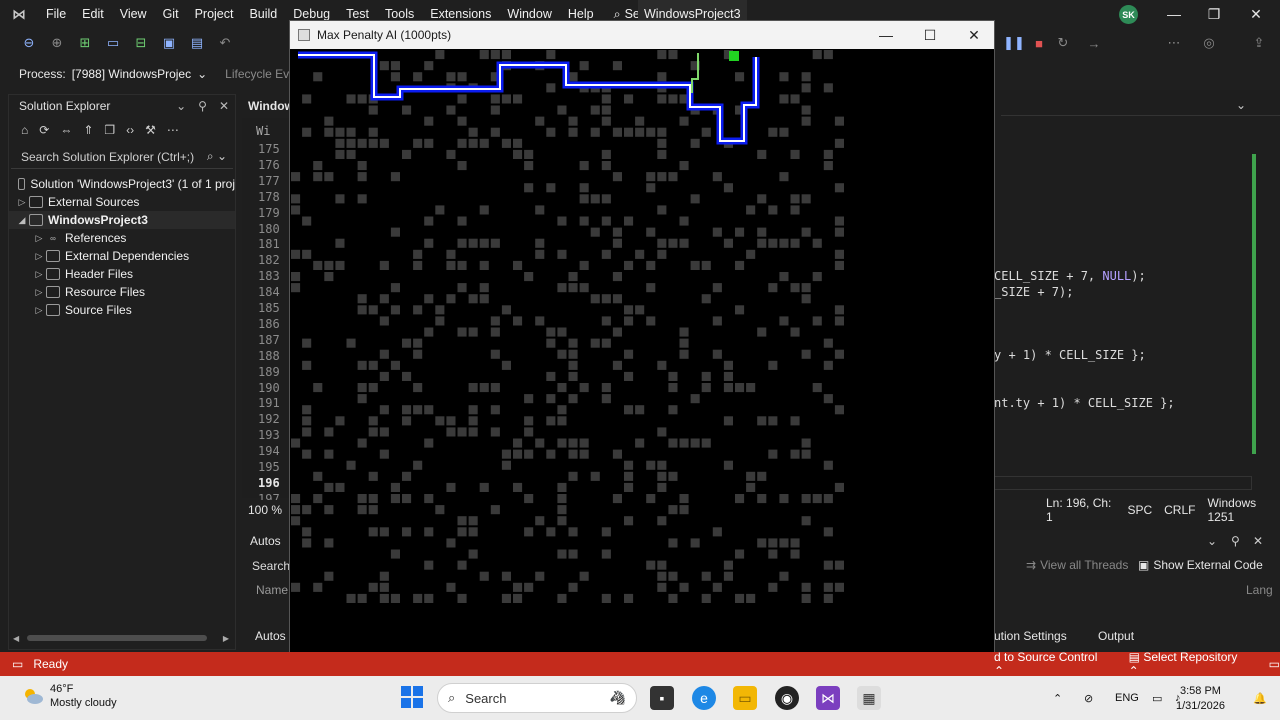 The width and height of the screenshot is (1280, 720). What do you see at coordinates (85, 43) in the screenshot?
I see `new-project-icon: ⊞` at bounding box center [85, 43].